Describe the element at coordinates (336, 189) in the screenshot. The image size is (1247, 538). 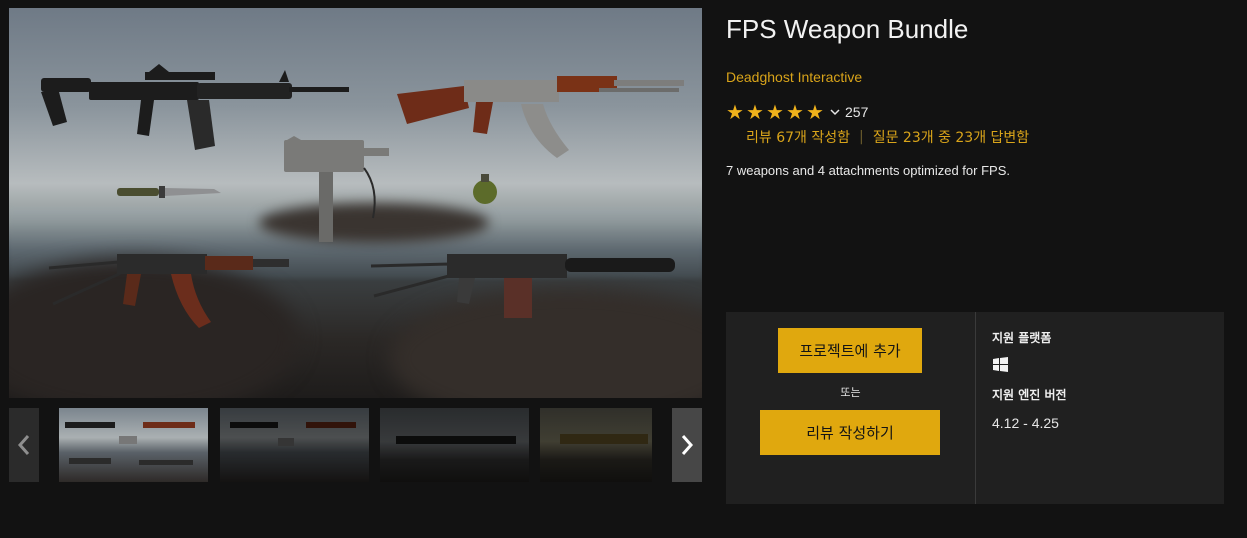
I see `mac10-smg` at that location.